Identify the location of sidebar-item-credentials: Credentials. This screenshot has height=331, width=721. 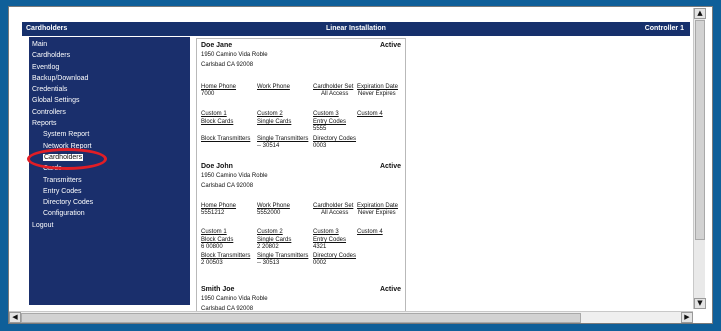
(62, 89).